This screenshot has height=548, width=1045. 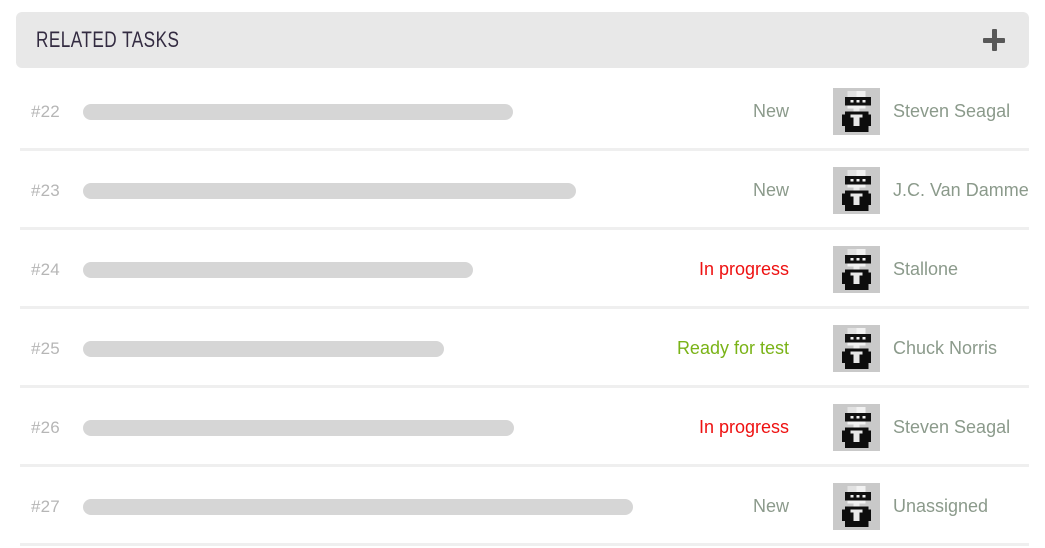 I want to click on assignee-name: Chuck Norris, so click(x=945, y=348).